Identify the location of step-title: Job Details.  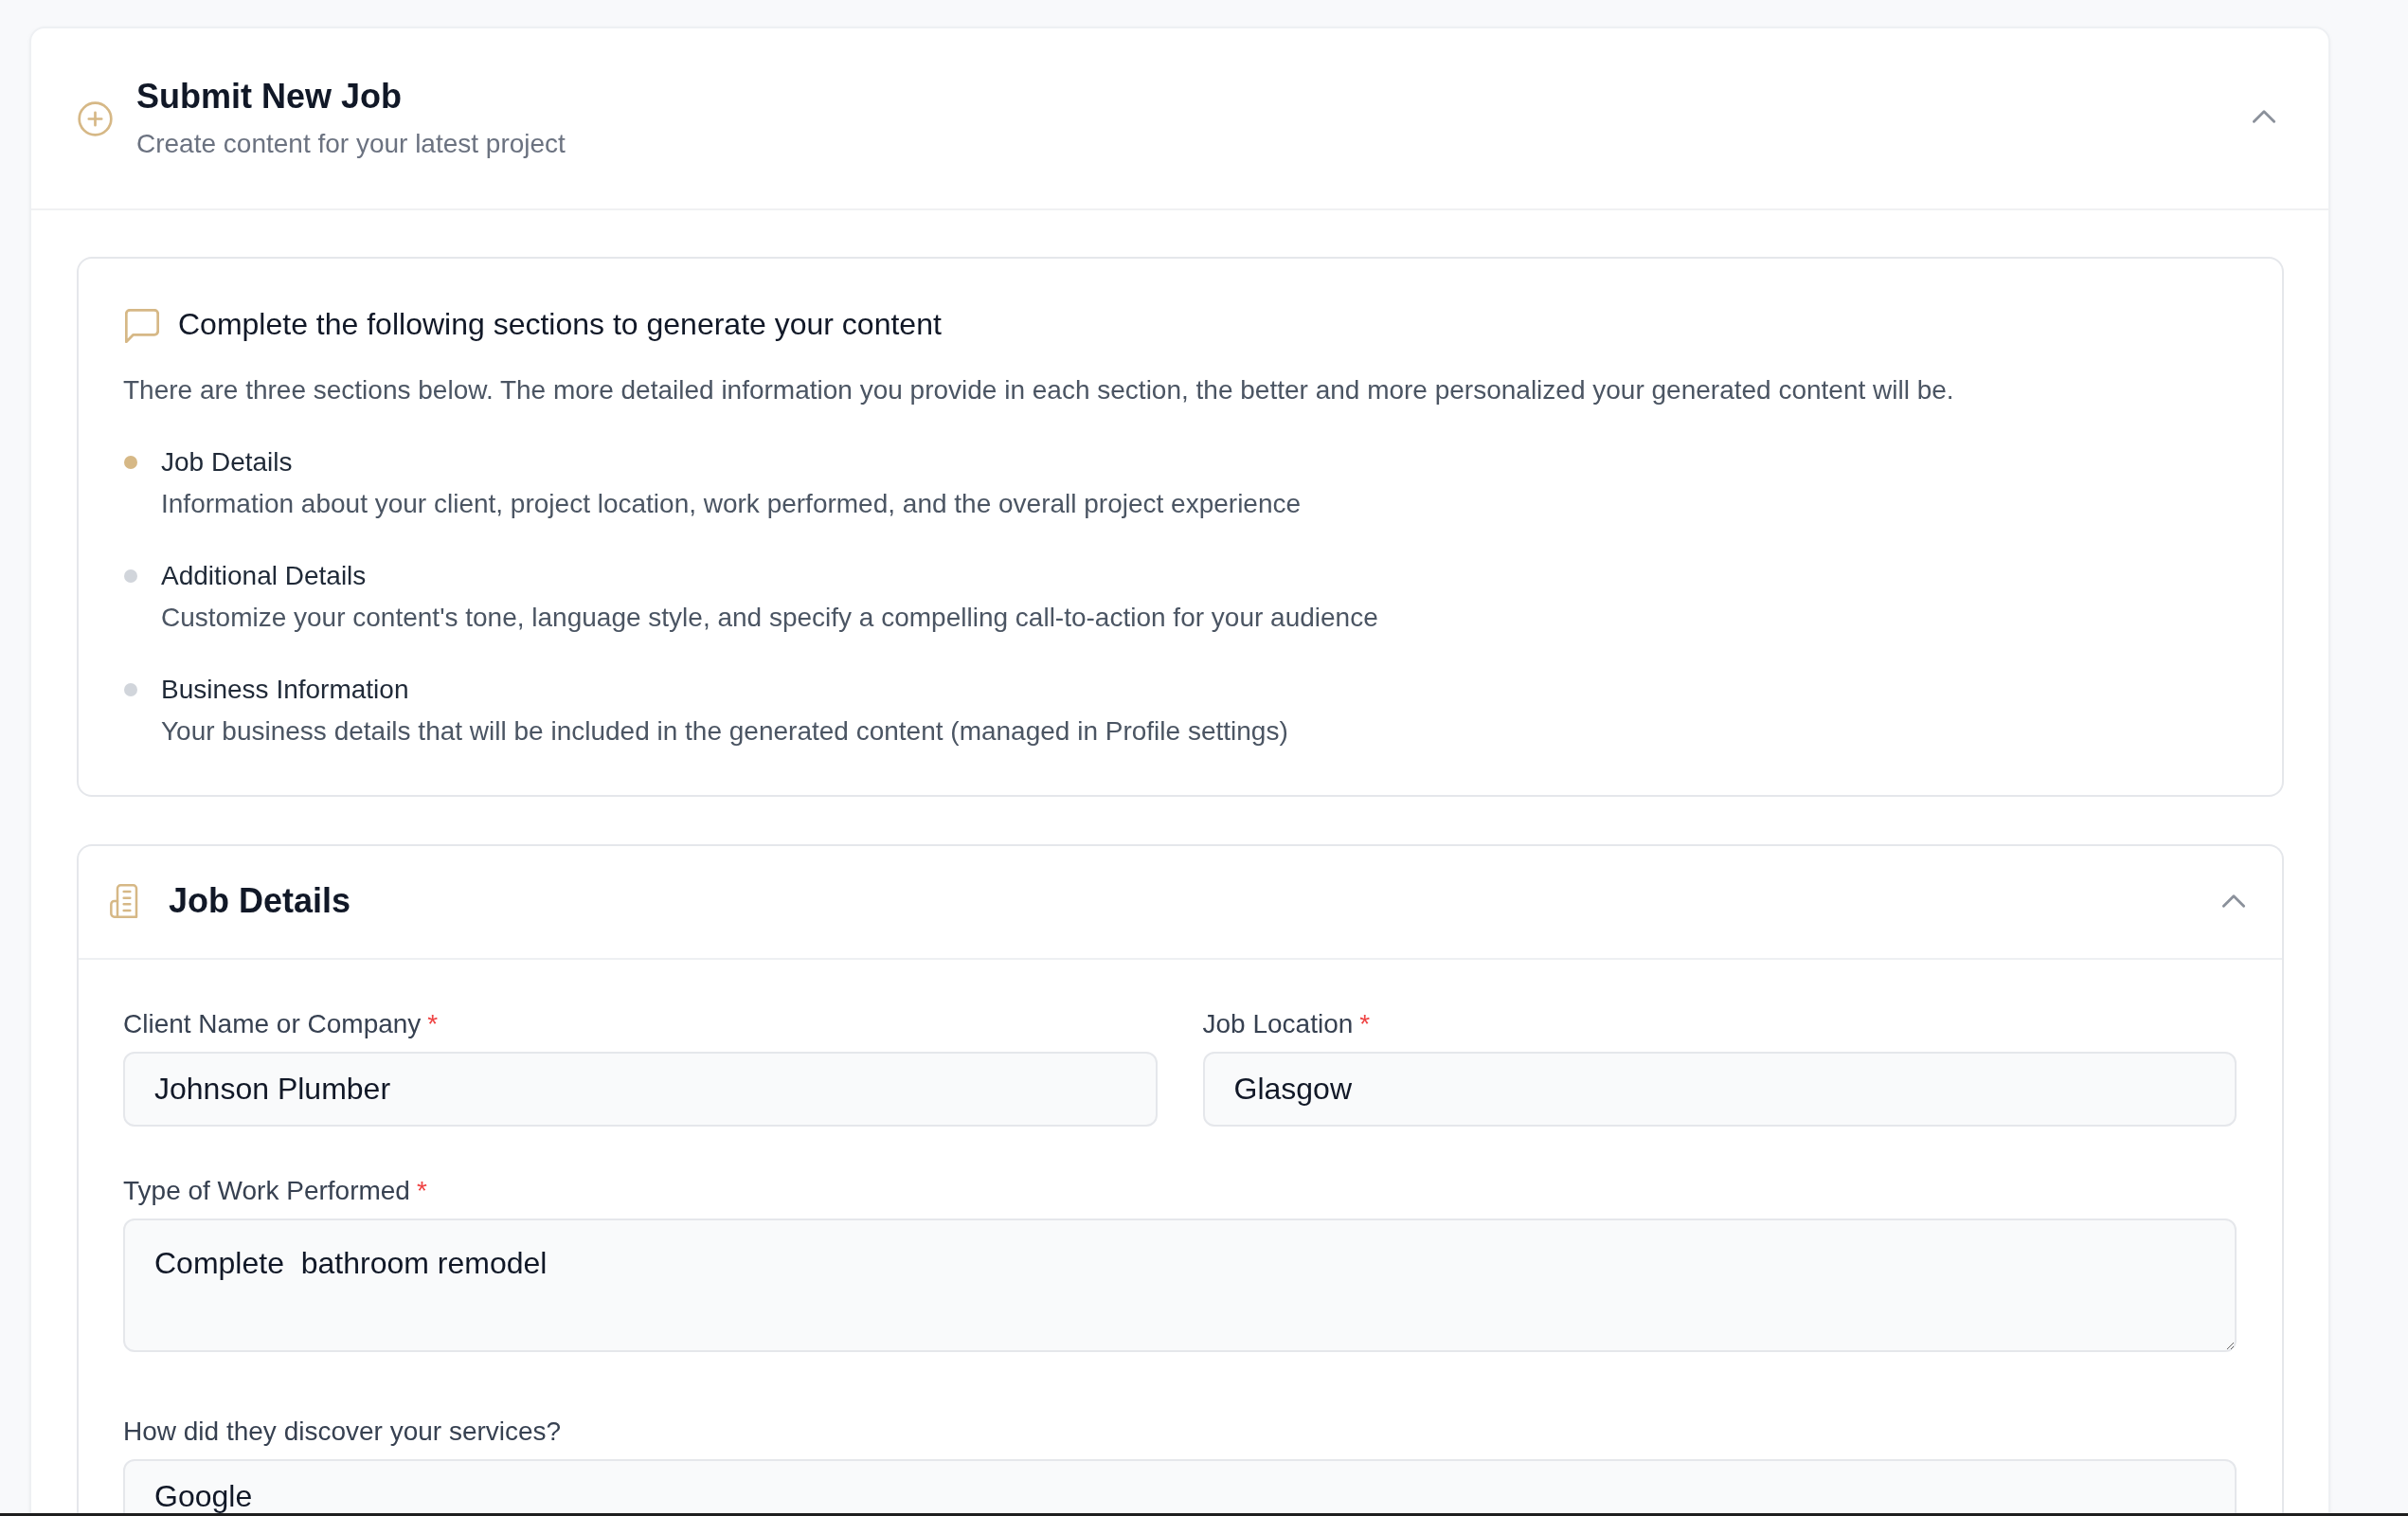
(227, 462).